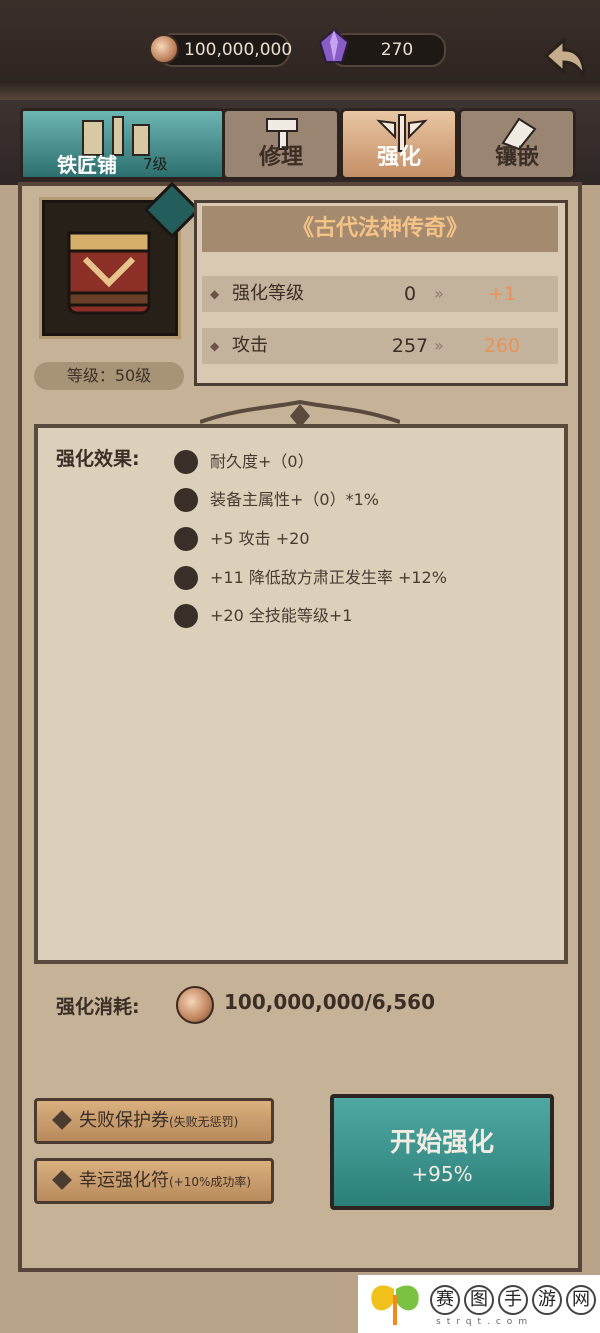 The height and width of the screenshot is (1333, 600). What do you see at coordinates (479, 1300) in the screenshot?
I see `watermark-char: 图` at bounding box center [479, 1300].